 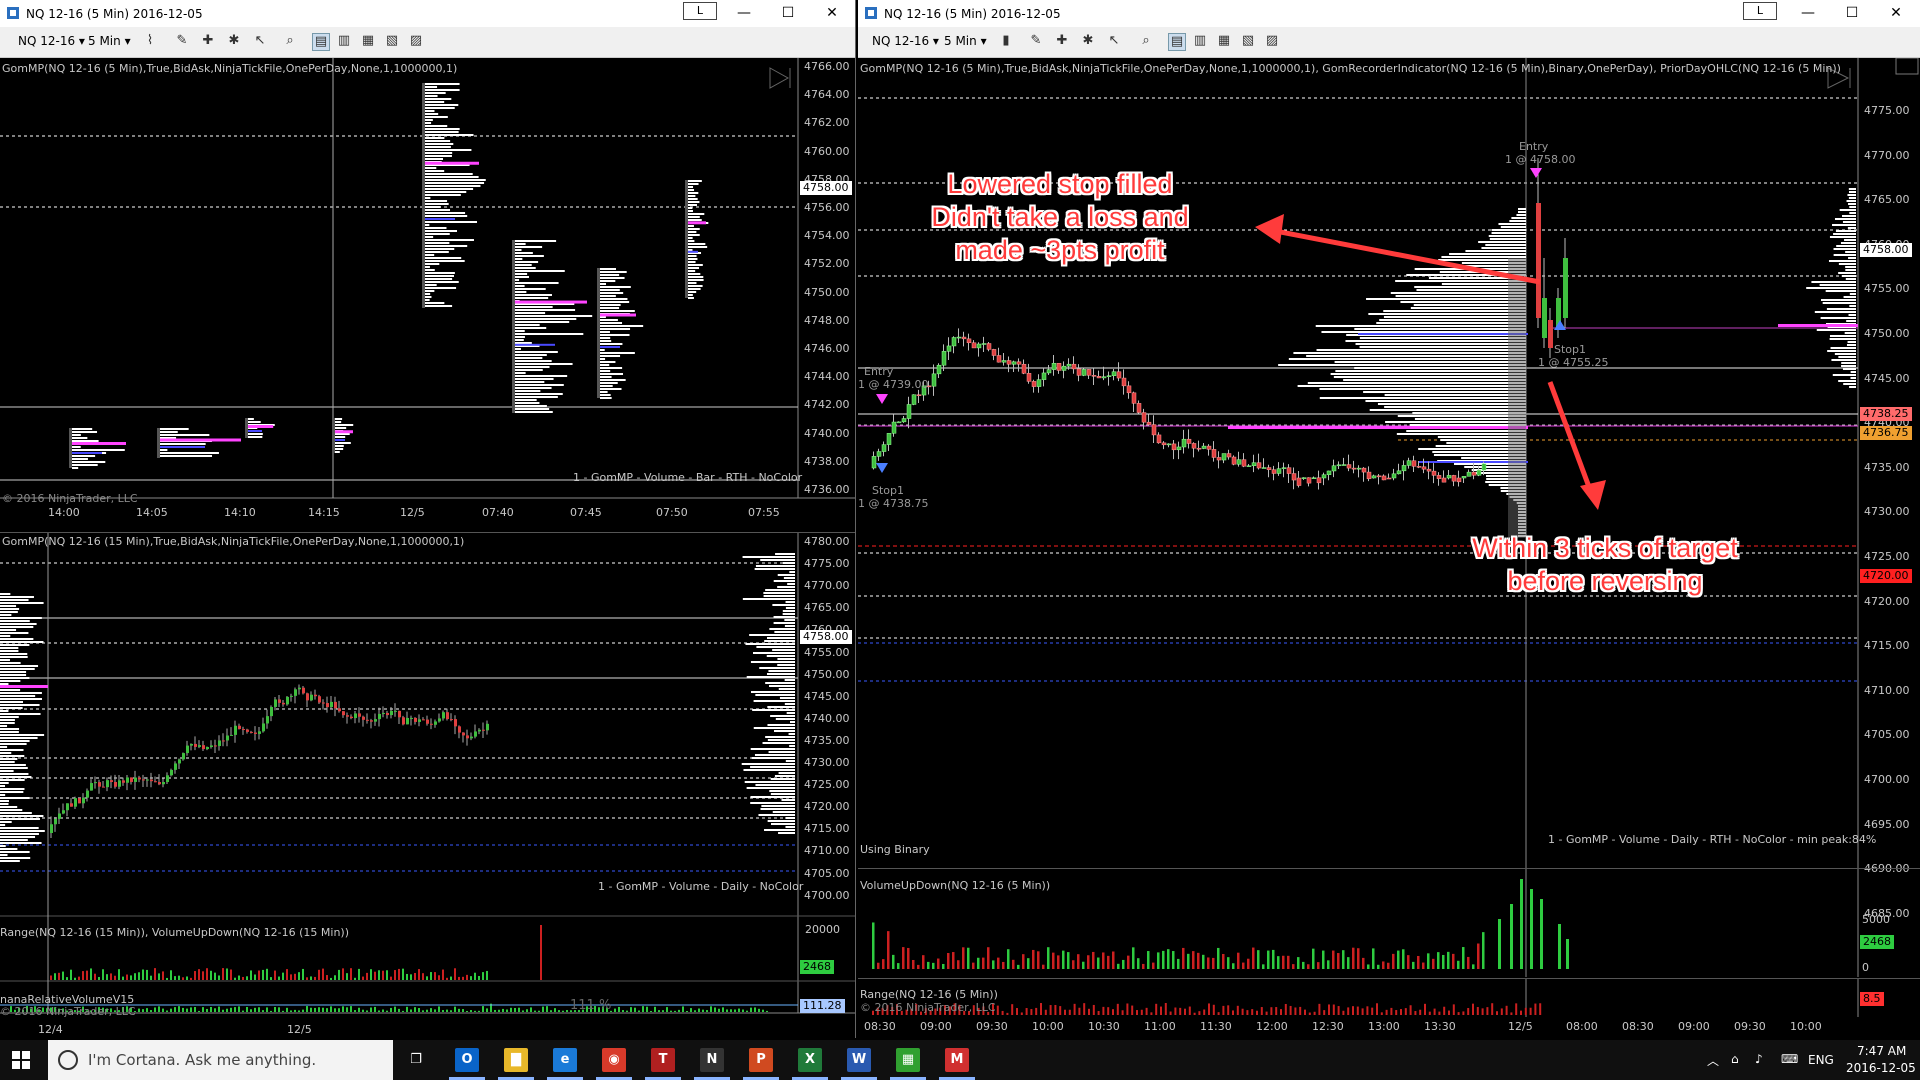 I want to click on right-minimize-icon: —, so click(x=1808, y=13).